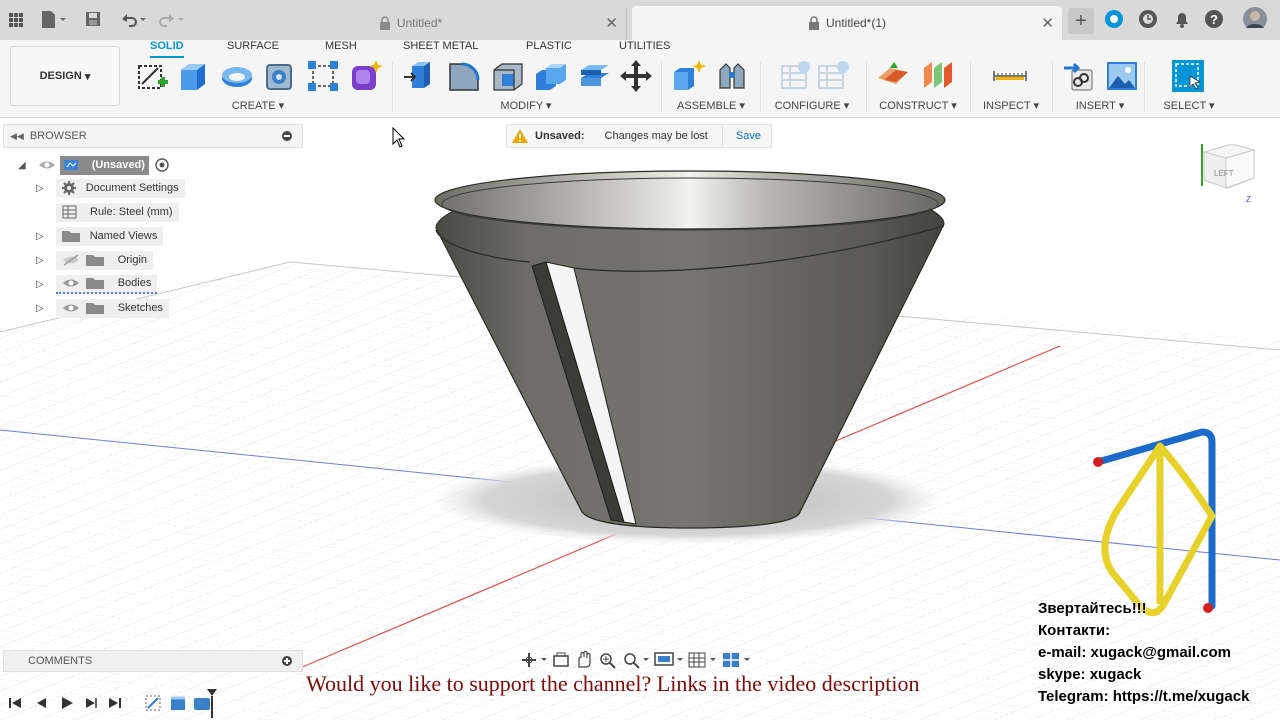 The height and width of the screenshot is (720, 1280). What do you see at coordinates (419, 23) in the screenshot?
I see `tab-label: Untitled*` at bounding box center [419, 23].